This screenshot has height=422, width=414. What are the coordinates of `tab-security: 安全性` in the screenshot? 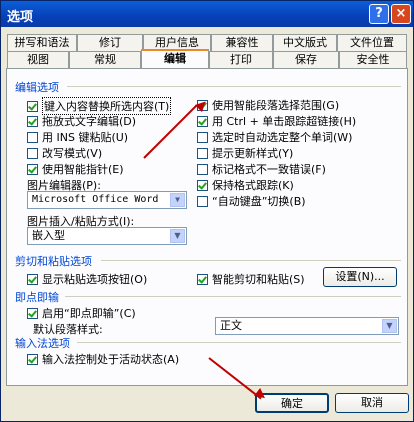 It's located at (373, 59).